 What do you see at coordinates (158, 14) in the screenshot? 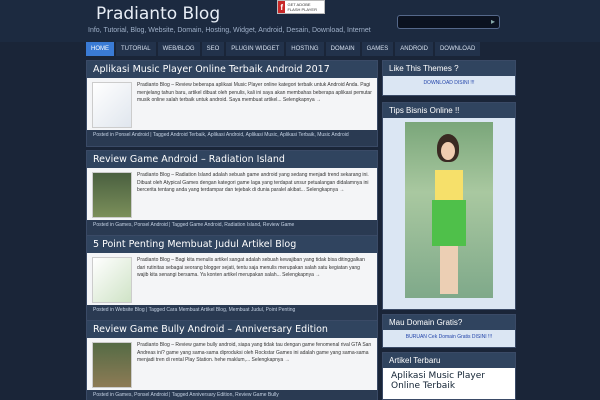
I see `site-title: Pradianto Blog` at bounding box center [158, 14].